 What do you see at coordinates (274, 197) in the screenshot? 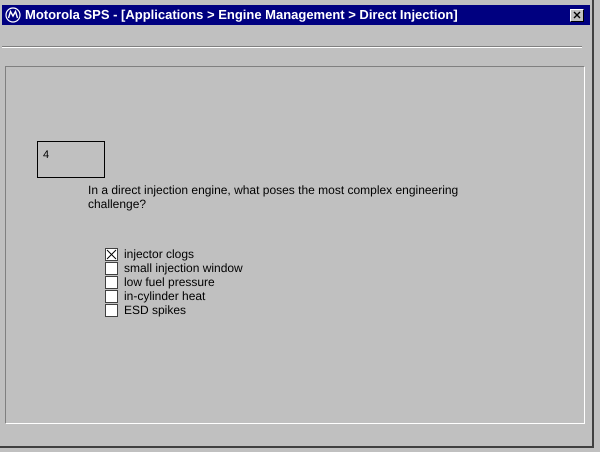
I see `question-text: In a direct injection engine, what poses the most complex engineering challenge?` at bounding box center [274, 197].